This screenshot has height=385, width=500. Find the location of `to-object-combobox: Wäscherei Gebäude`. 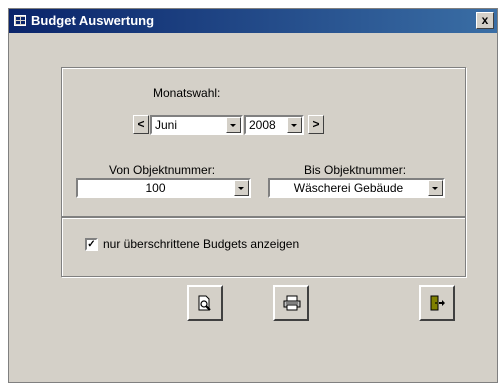

to-object-combobox: Wäscherei Gebäude is located at coordinates (356, 188).